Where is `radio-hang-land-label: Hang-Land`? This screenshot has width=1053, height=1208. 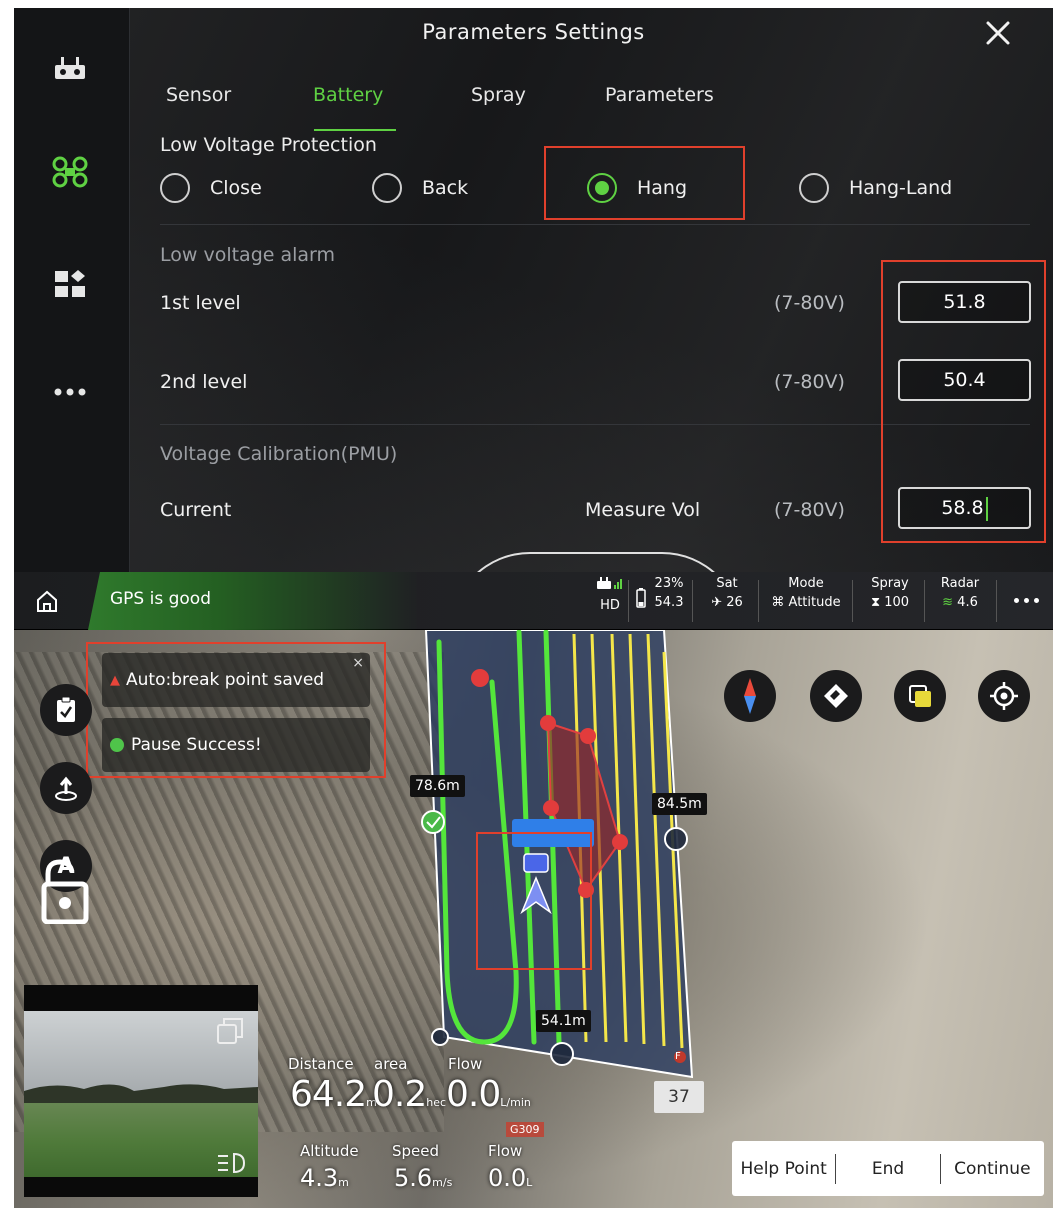 radio-hang-land-label: Hang-Land is located at coordinates (901, 188).